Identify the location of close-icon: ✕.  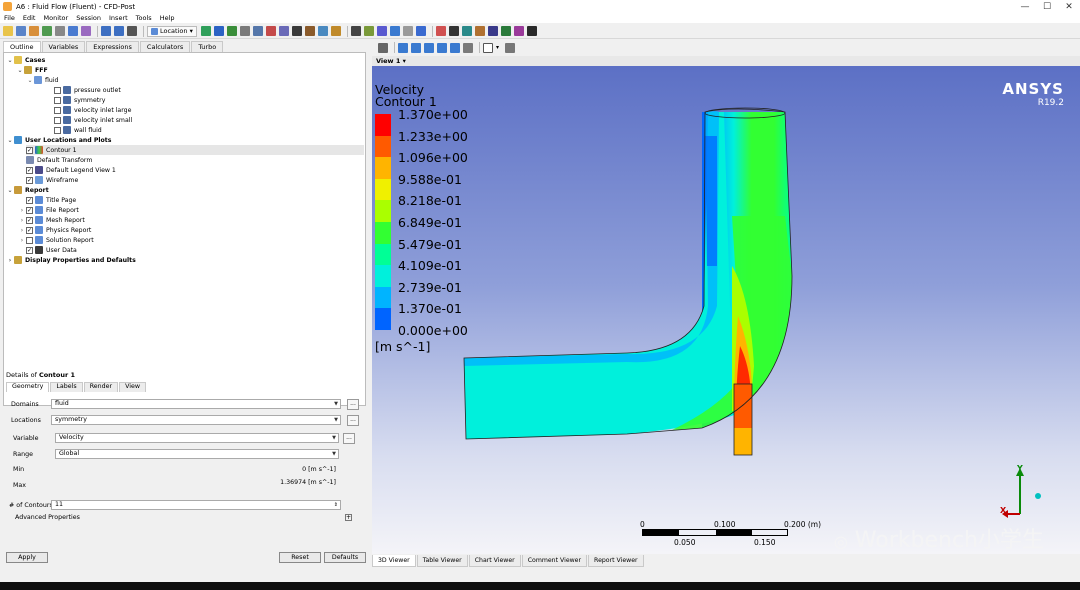
(1069, 6).